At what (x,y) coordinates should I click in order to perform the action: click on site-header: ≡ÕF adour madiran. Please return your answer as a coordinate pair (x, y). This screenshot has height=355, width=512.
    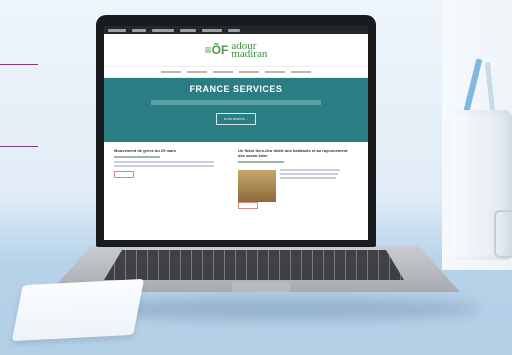
    Looking at the image, I should click on (236, 50).